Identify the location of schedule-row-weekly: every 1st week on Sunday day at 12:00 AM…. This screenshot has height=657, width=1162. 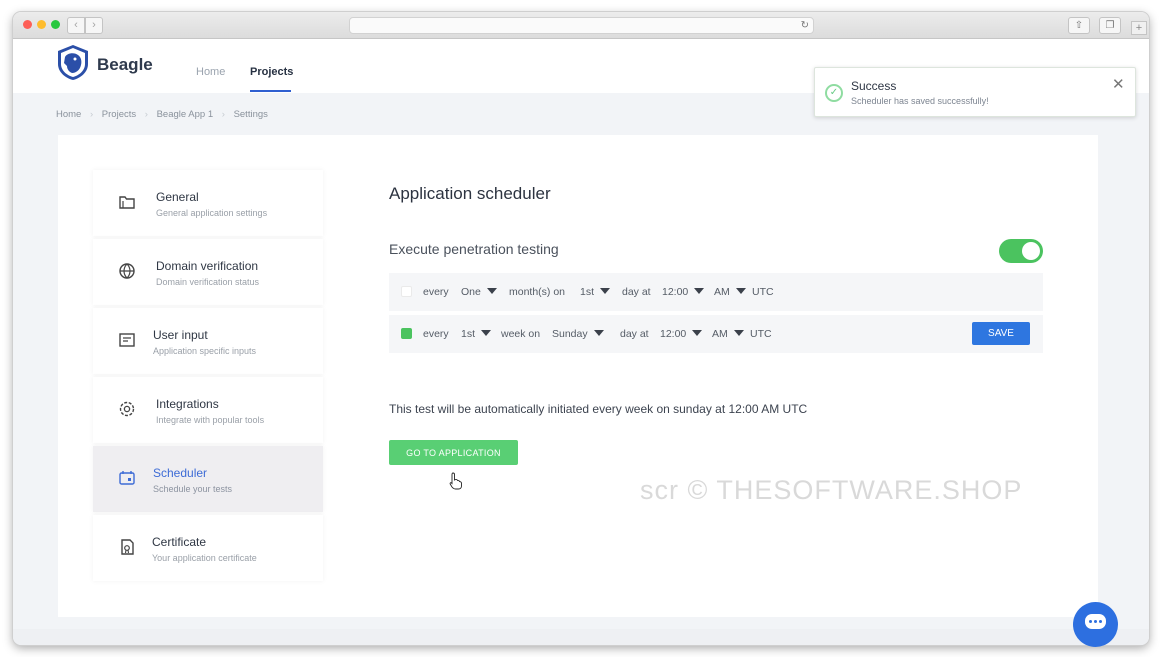
(716, 334).